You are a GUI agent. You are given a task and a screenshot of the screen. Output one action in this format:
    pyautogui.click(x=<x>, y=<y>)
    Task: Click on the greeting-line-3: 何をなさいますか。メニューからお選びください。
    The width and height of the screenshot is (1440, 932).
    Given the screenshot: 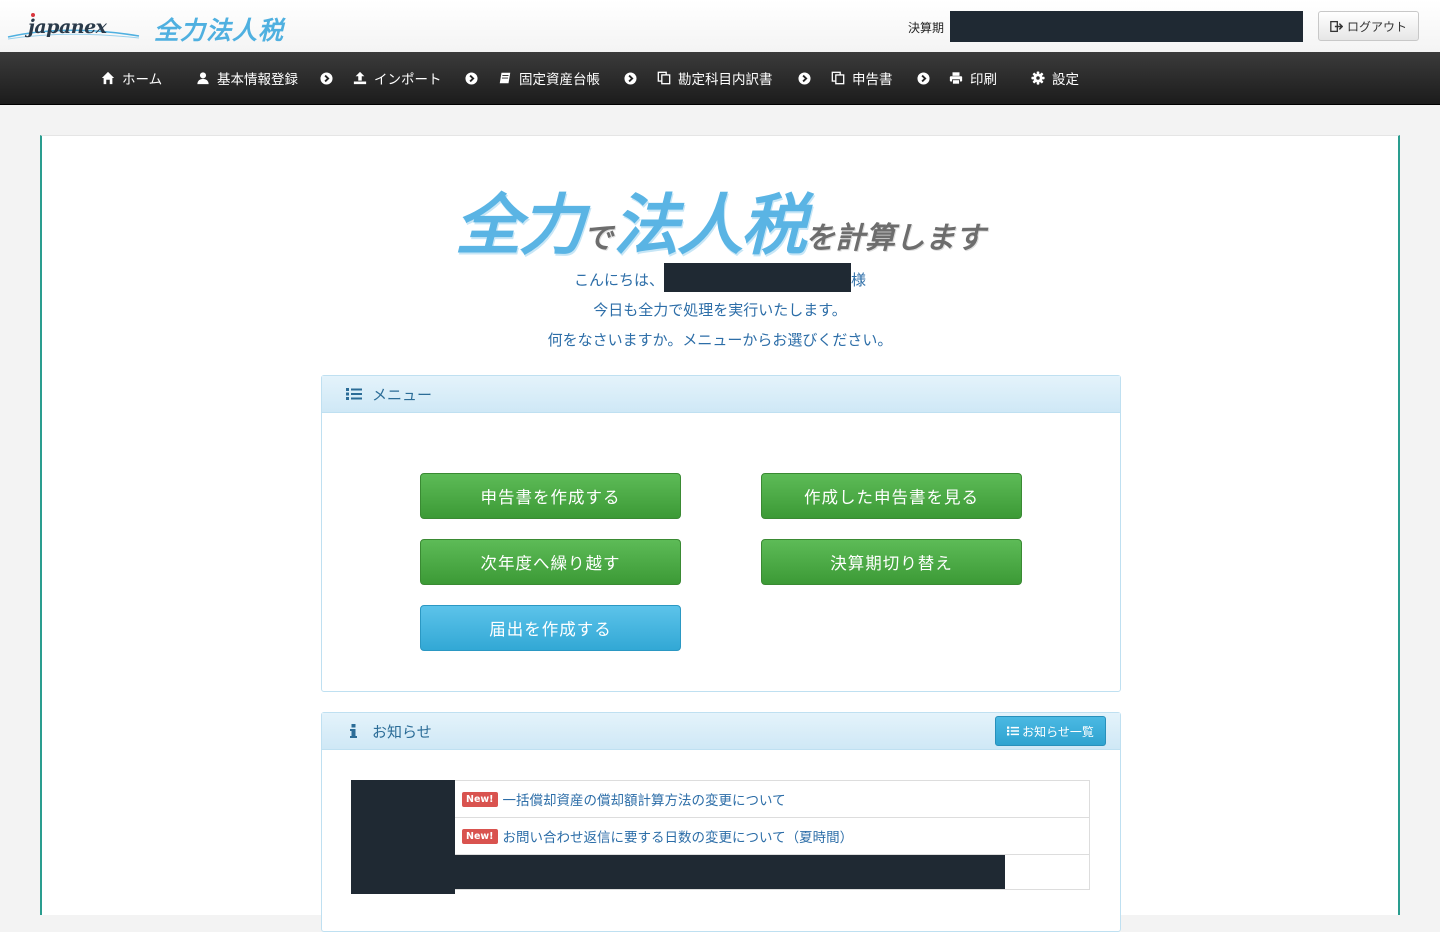 What is the action you would take?
    pyautogui.click(x=720, y=340)
    